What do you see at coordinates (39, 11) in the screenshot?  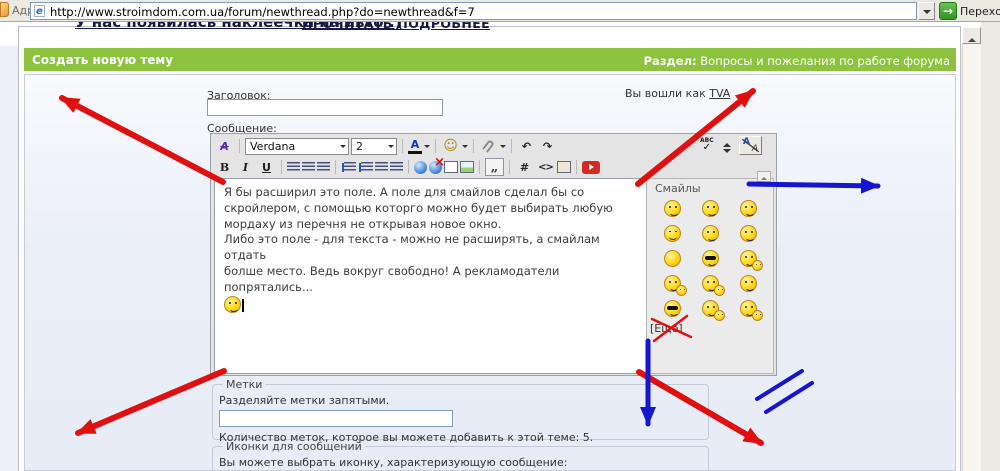 I see `page-icon: e` at bounding box center [39, 11].